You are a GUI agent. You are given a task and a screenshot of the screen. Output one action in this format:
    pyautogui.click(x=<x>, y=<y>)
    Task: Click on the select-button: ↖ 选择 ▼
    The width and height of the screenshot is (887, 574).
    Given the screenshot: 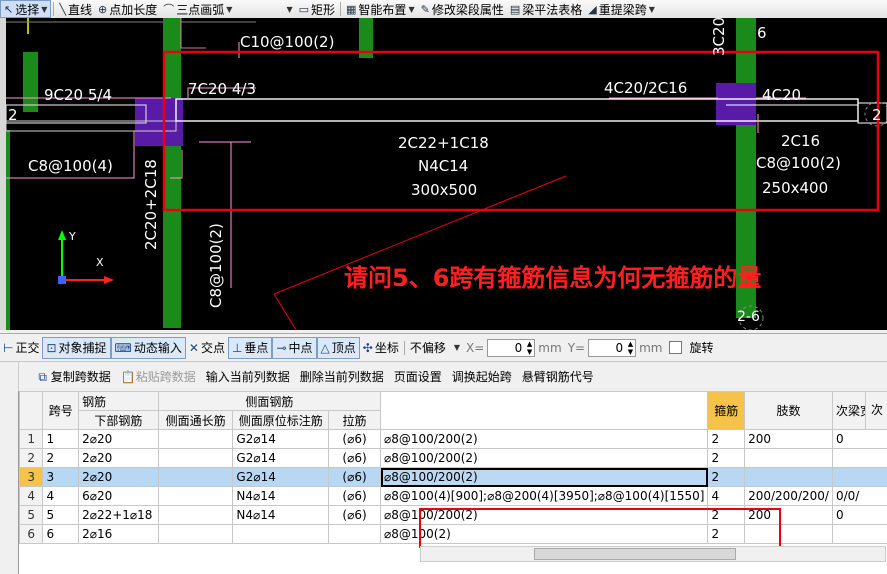 What is the action you would take?
    pyautogui.click(x=26, y=9)
    